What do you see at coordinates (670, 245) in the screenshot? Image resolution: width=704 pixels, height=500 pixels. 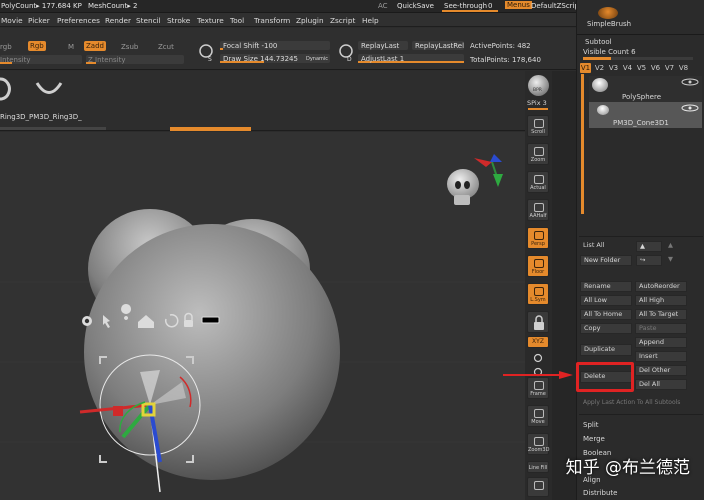 I see `arrow-up-icon: ▲` at bounding box center [670, 245].